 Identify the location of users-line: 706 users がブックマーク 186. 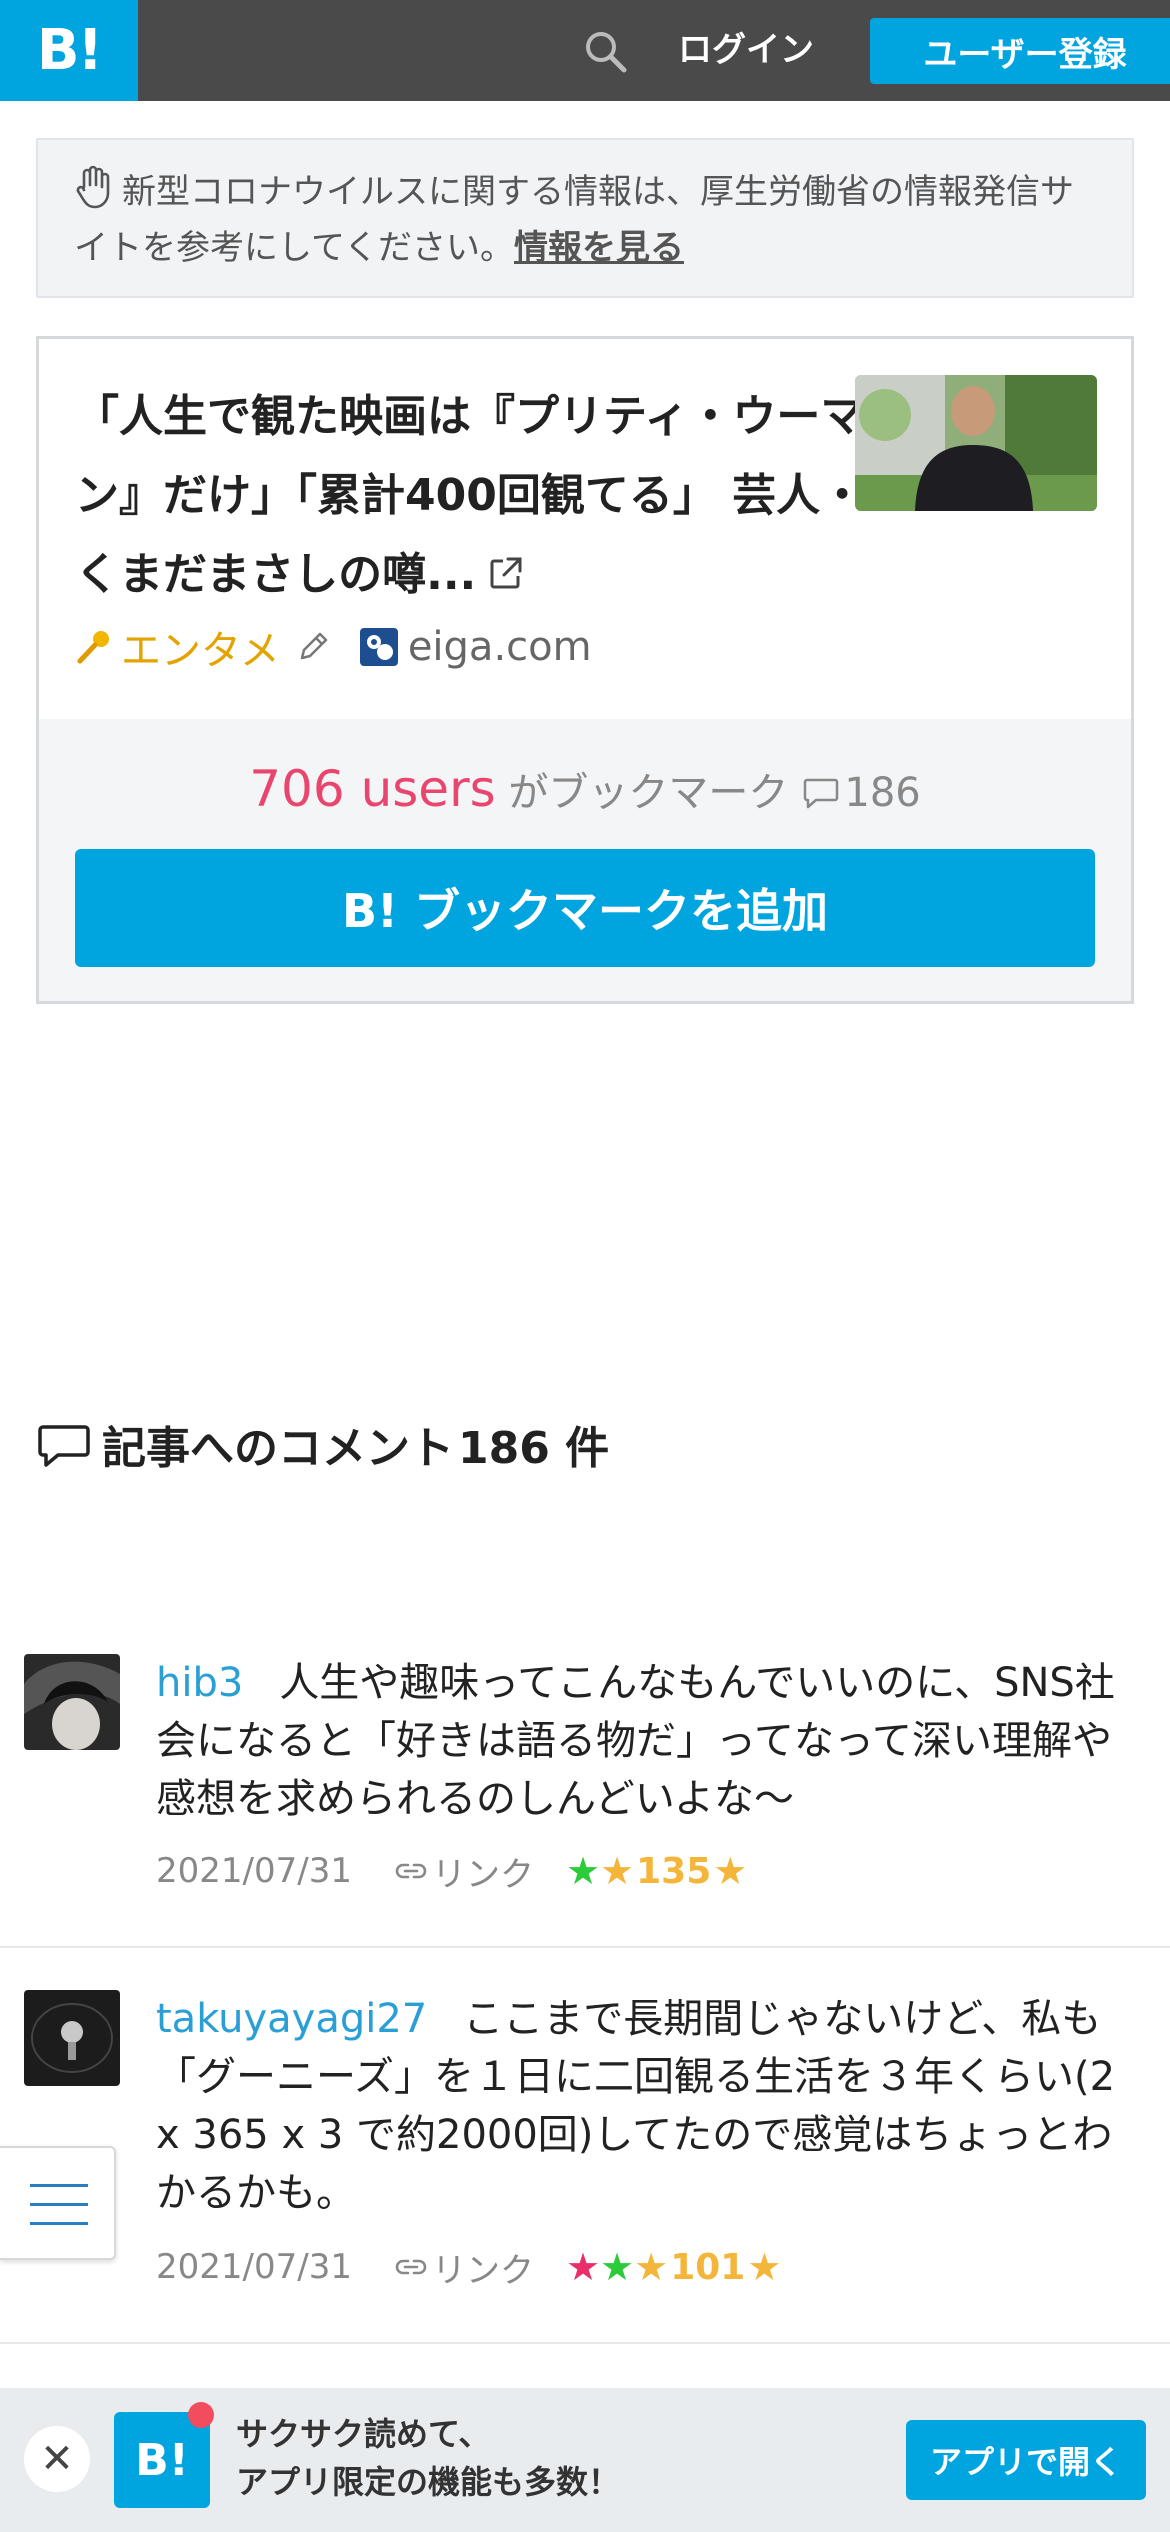
(585, 791).